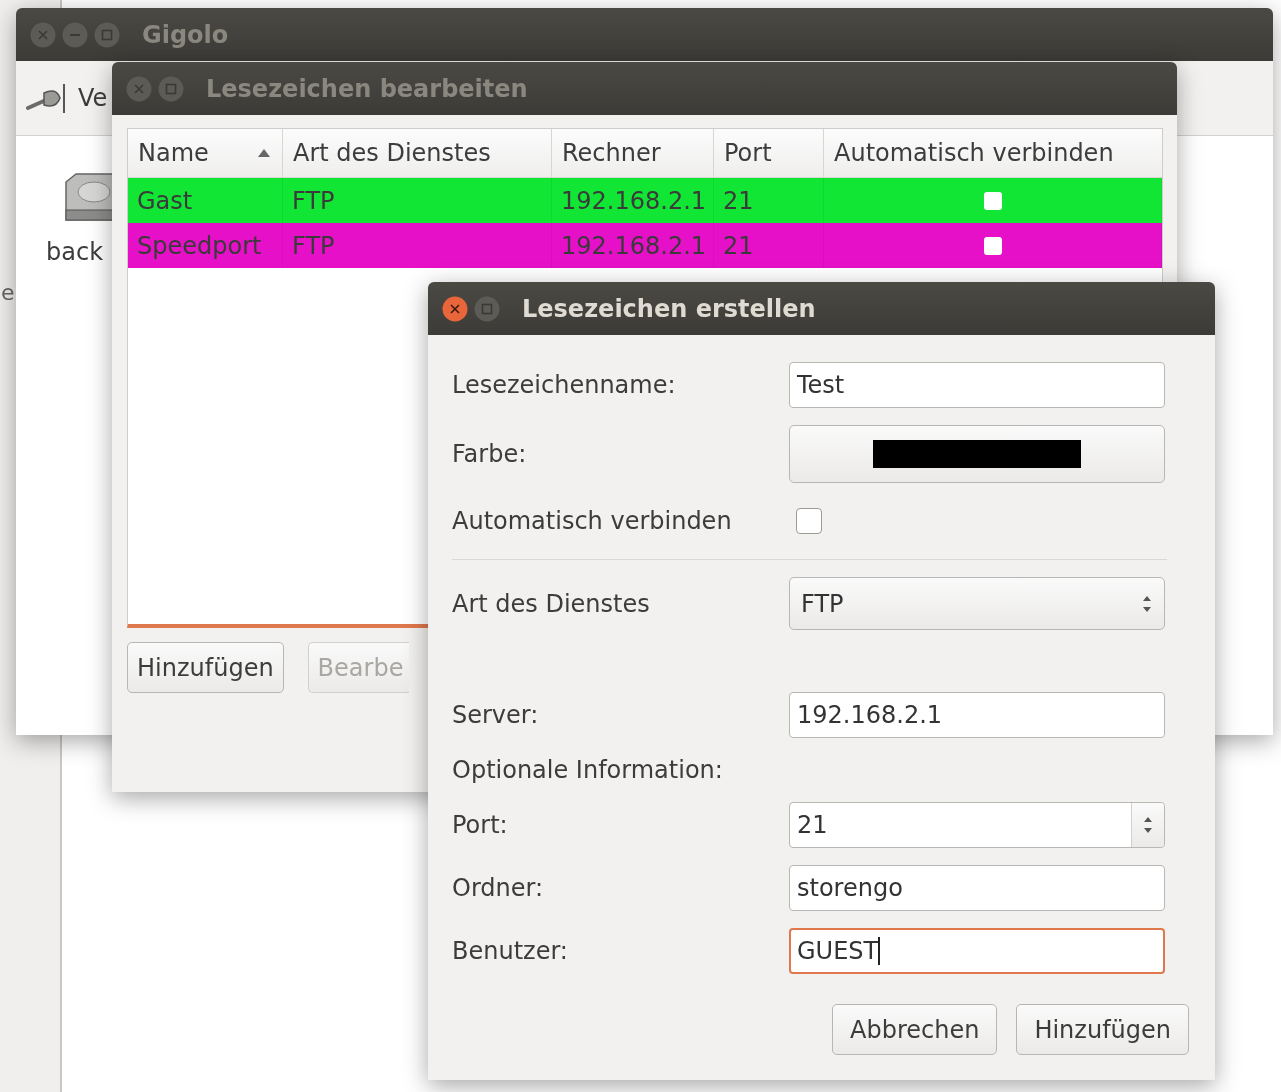 The image size is (1281, 1092). Describe the element at coordinates (417, 245) in the screenshot. I see `table-cell: FTP` at that location.